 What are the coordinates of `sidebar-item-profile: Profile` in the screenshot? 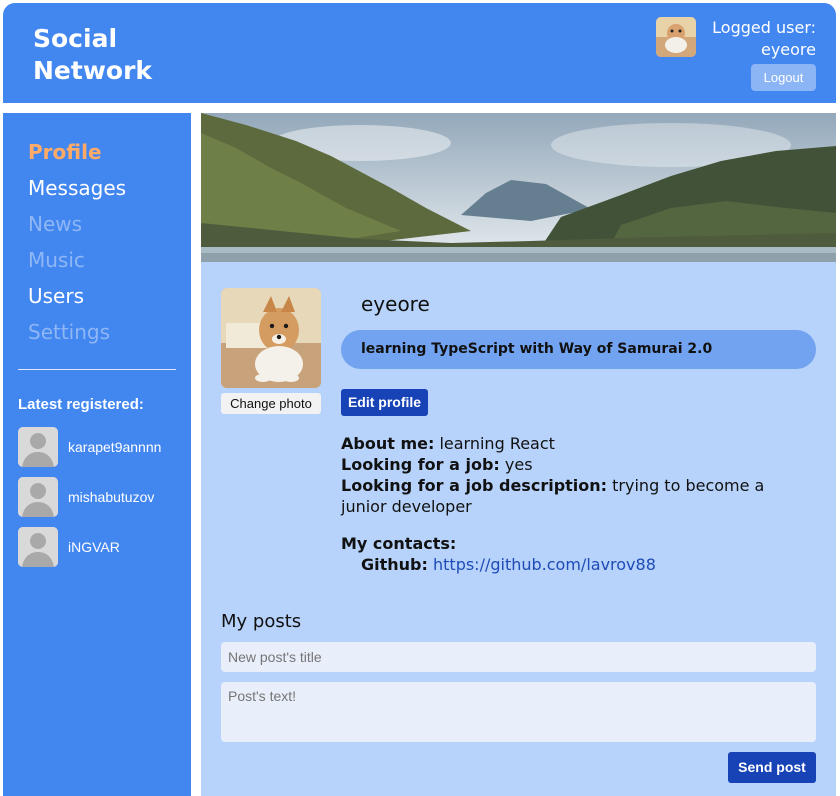 It's located at (65, 152).